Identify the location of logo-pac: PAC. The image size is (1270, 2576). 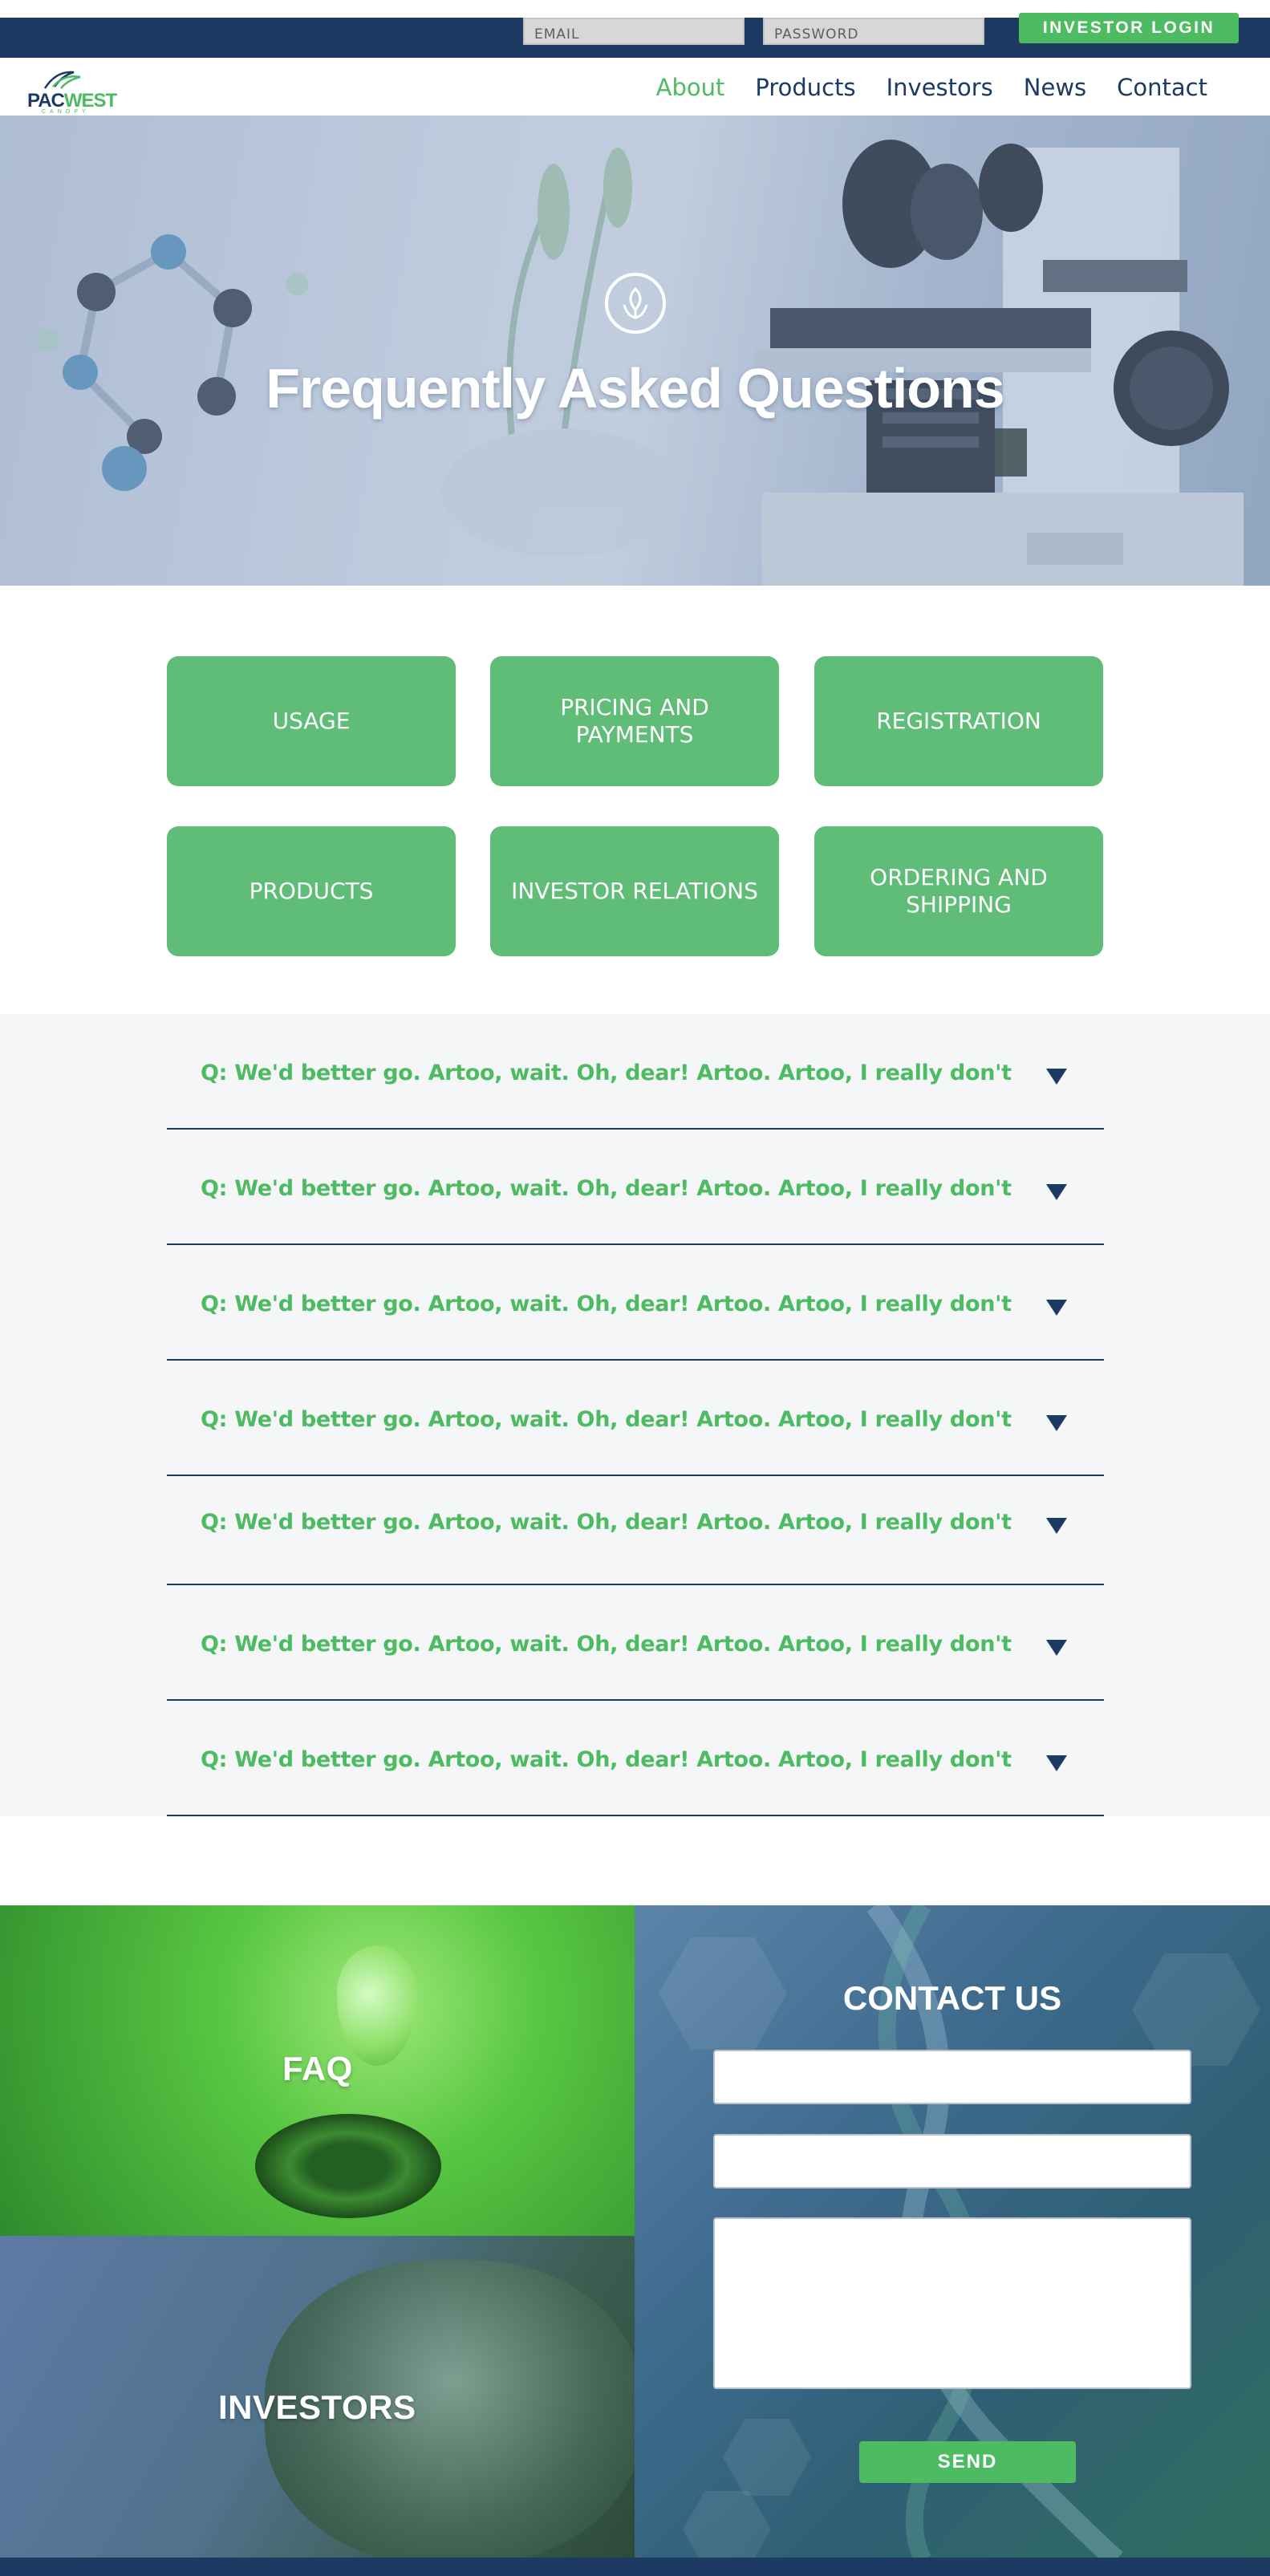
(46, 101).